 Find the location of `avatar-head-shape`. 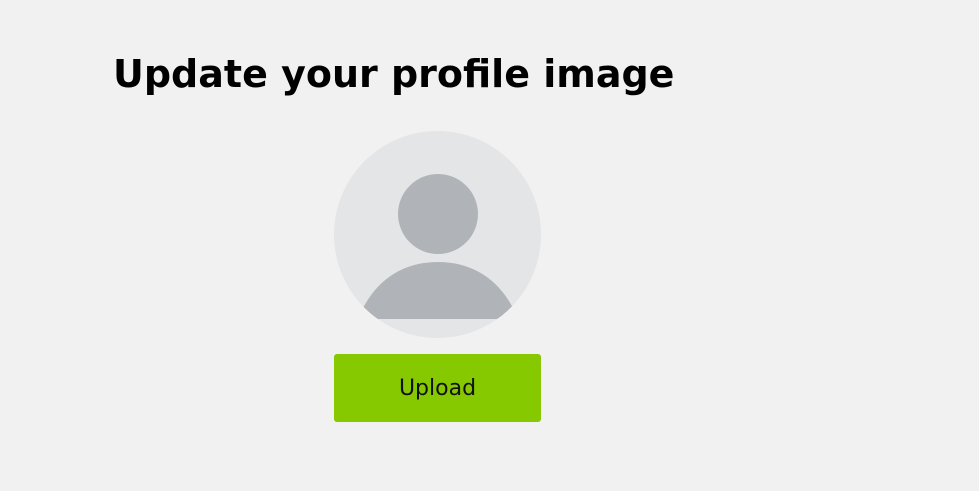

avatar-head-shape is located at coordinates (438, 214).